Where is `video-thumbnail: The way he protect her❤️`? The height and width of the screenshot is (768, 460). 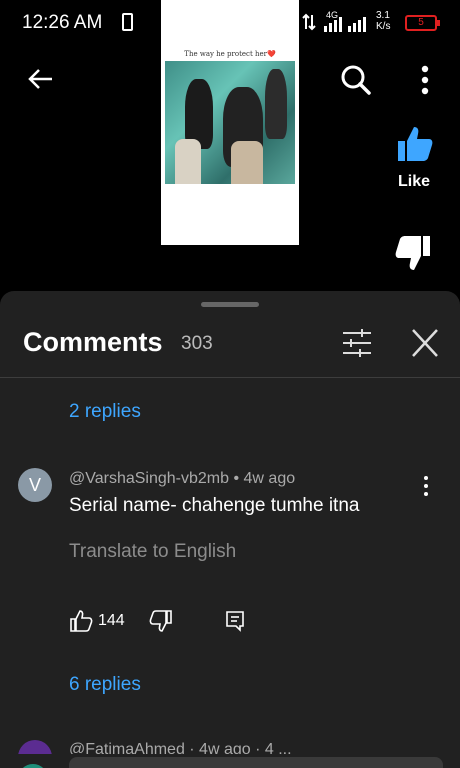 video-thumbnail: The way he protect her❤️ is located at coordinates (230, 122).